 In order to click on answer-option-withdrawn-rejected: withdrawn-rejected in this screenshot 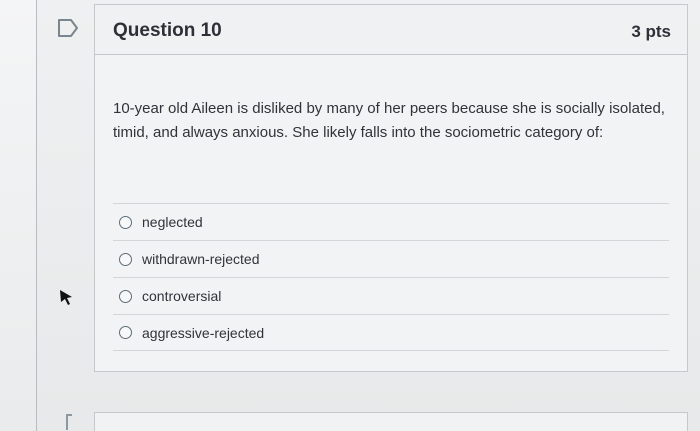, I will do `click(391, 258)`.